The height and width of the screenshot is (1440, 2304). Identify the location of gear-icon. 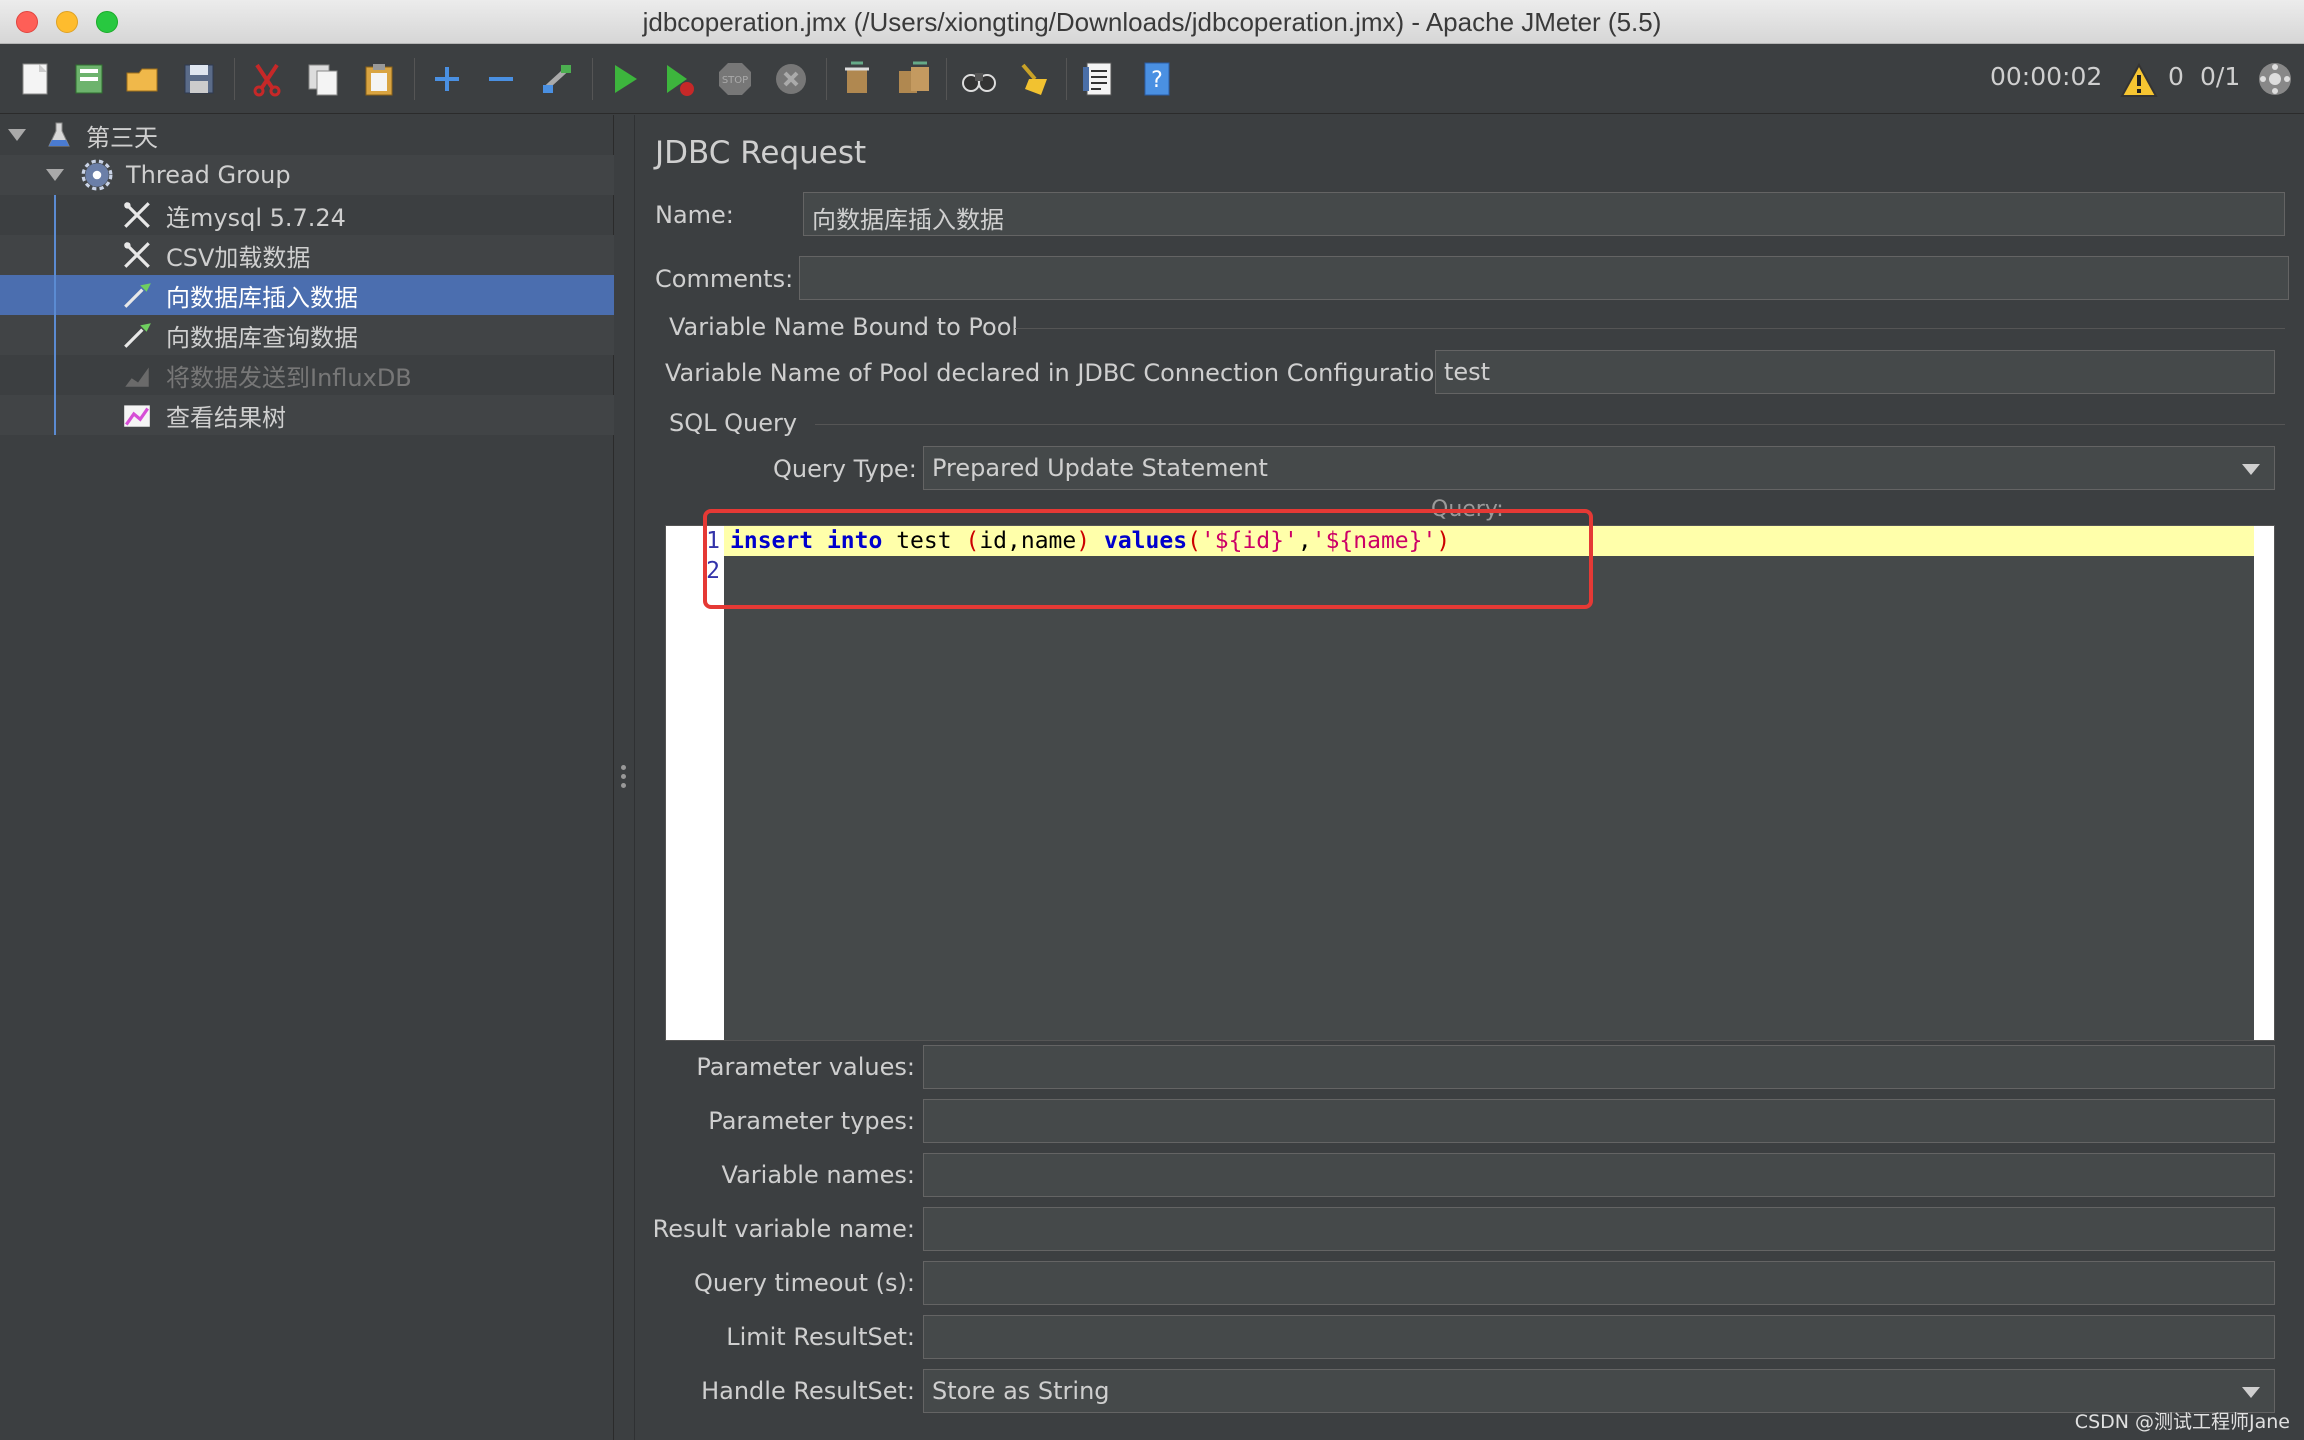
(97, 175).